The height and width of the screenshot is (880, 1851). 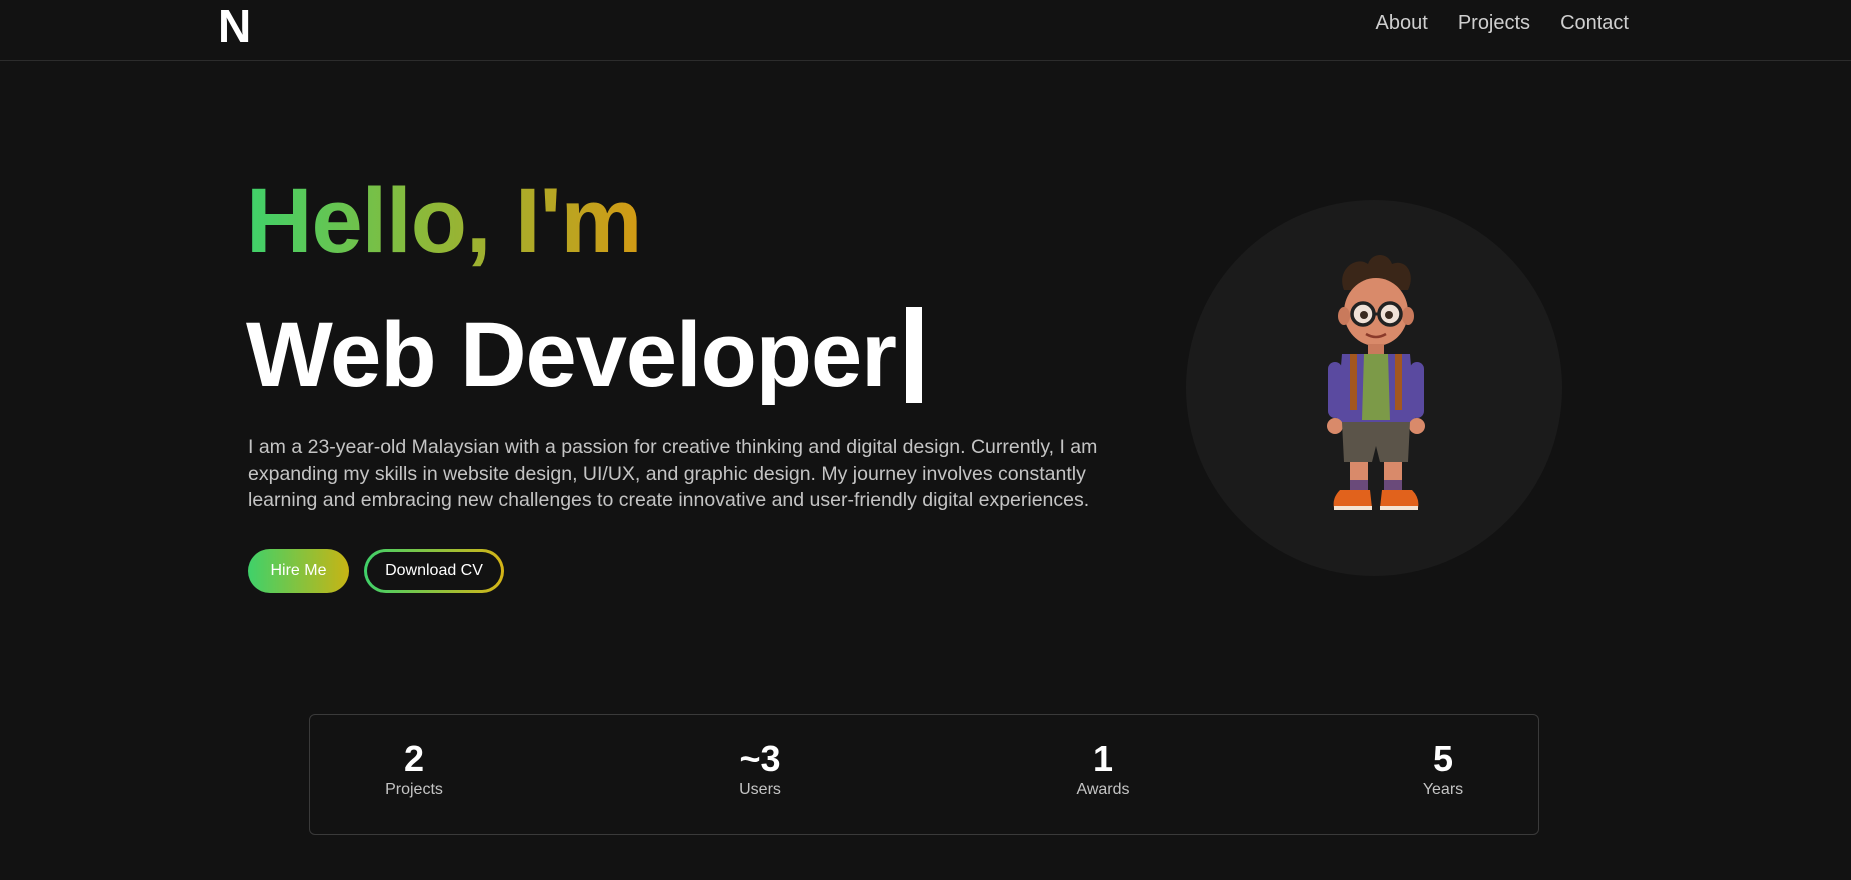 What do you see at coordinates (1376, 382) in the screenshot?
I see `avatar` at bounding box center [1376, 382].